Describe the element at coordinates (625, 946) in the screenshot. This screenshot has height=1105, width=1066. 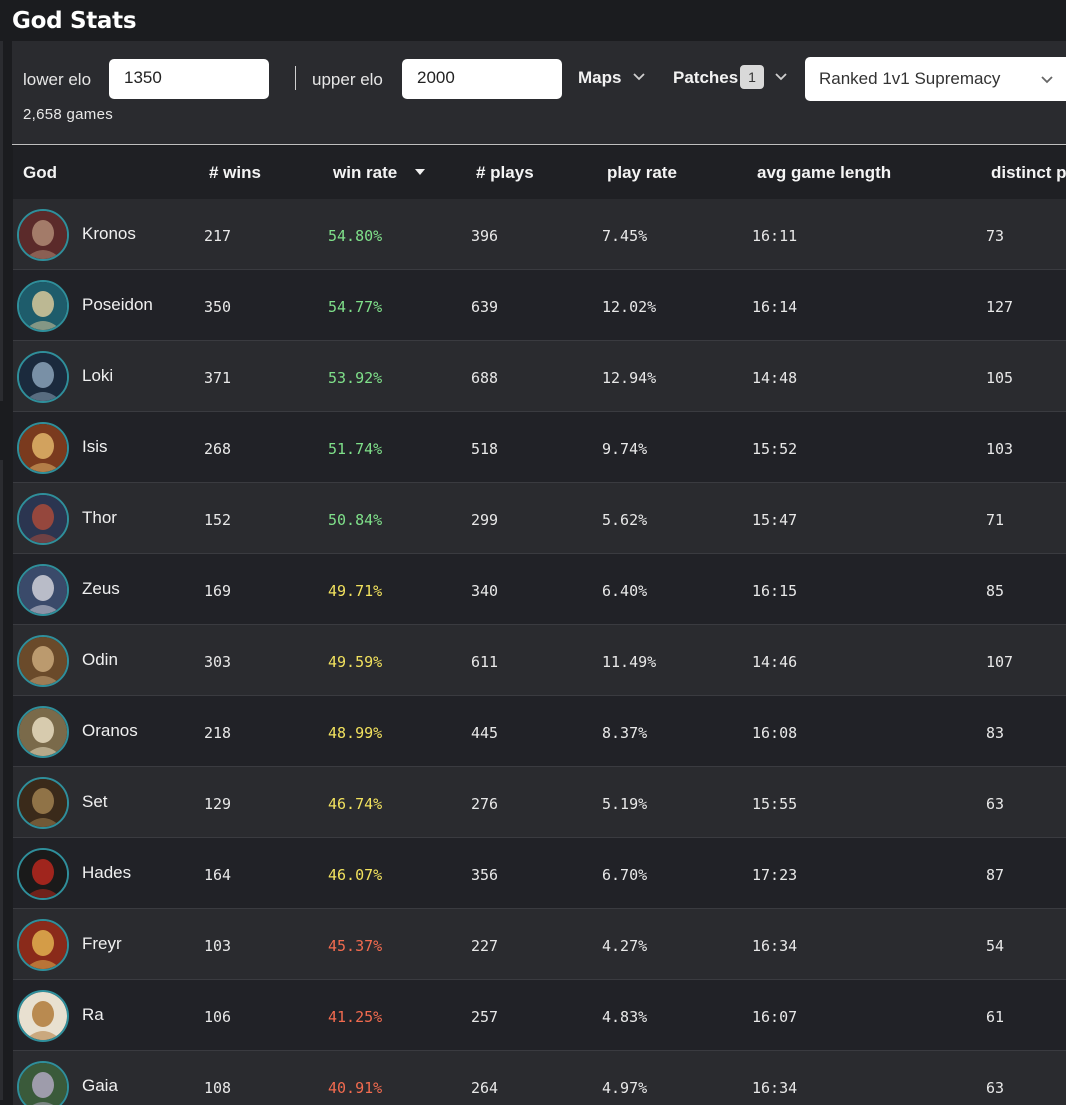
I see `play-rate-cell: 4.27%` at that location.